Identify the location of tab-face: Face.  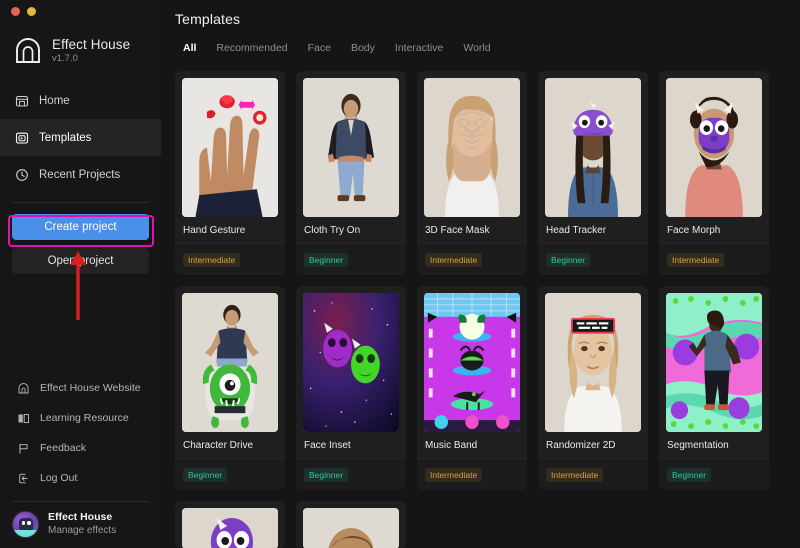
(319, 48).